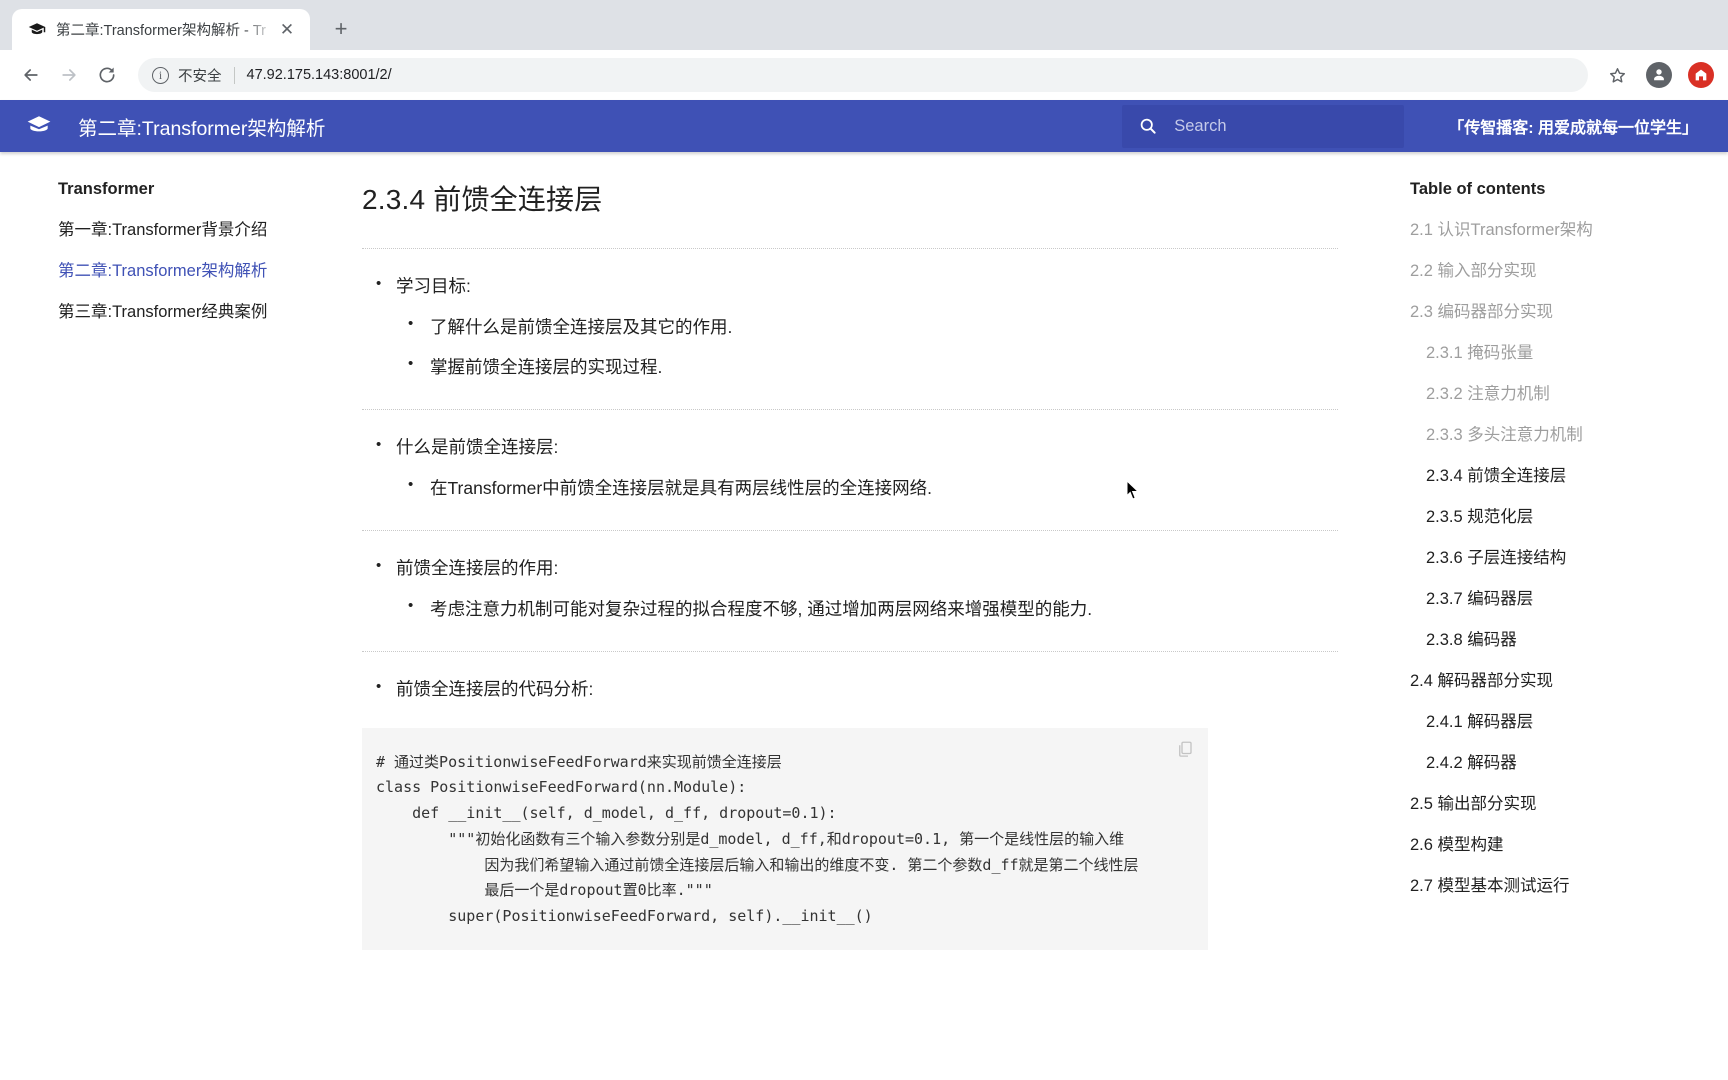  What do you see at coordinates (69, 75) in the screenshot?
I see `forward-icon` at bounding box center [69, 75].